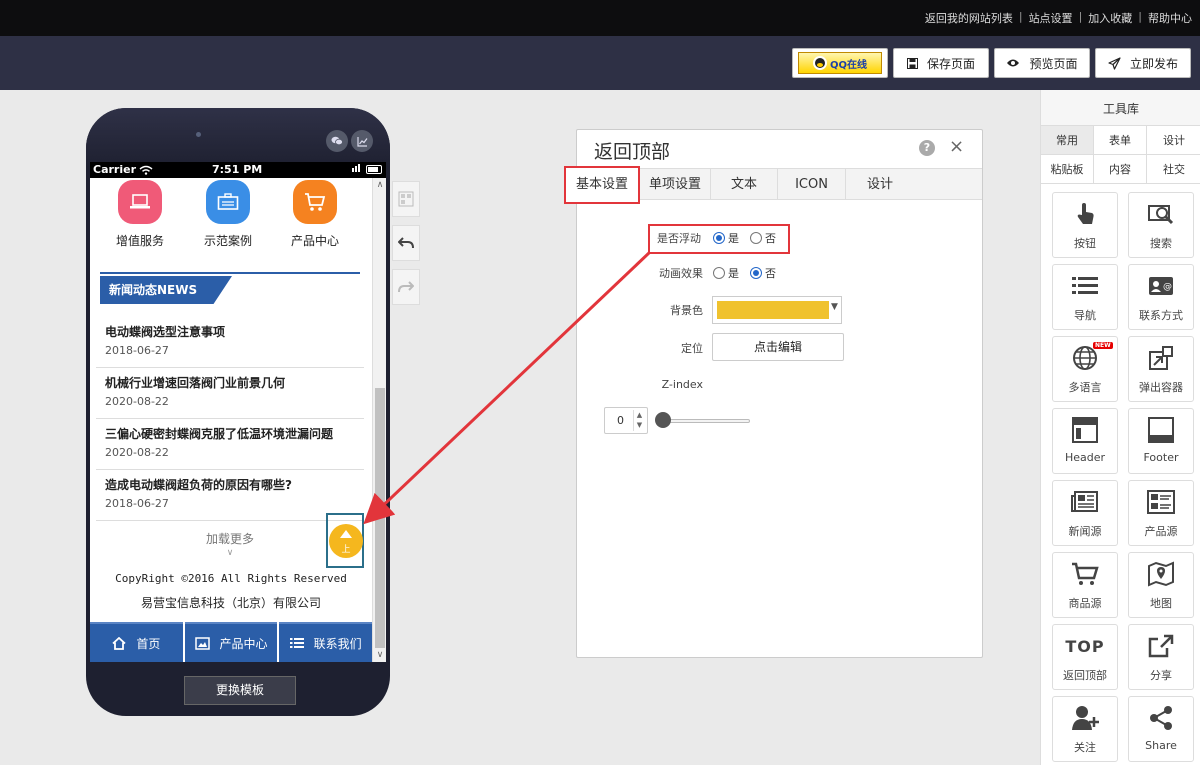 Image resolution: width=1200 pixels, height=765 pixels. What do you see at coordinates (812, 184) in the screenshot?
I see `tab-icon: ICON` at bounding box center [812, 184].